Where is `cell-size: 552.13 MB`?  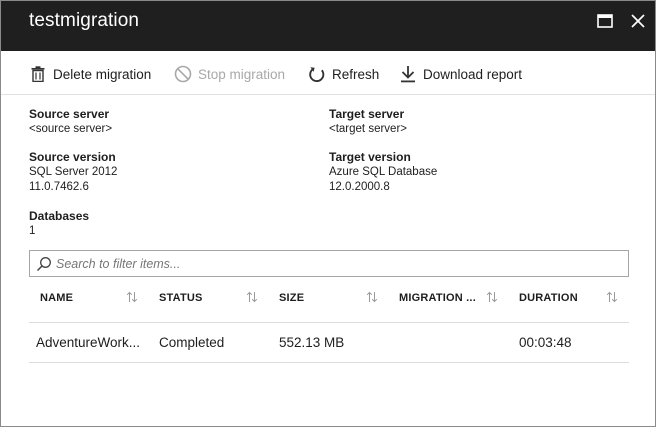 cell-size: 552.13 MB is located at coordinates (312, 342).